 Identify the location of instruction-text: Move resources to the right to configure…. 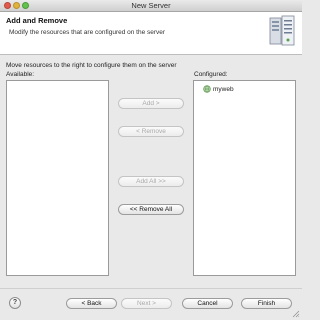
(91, 65).